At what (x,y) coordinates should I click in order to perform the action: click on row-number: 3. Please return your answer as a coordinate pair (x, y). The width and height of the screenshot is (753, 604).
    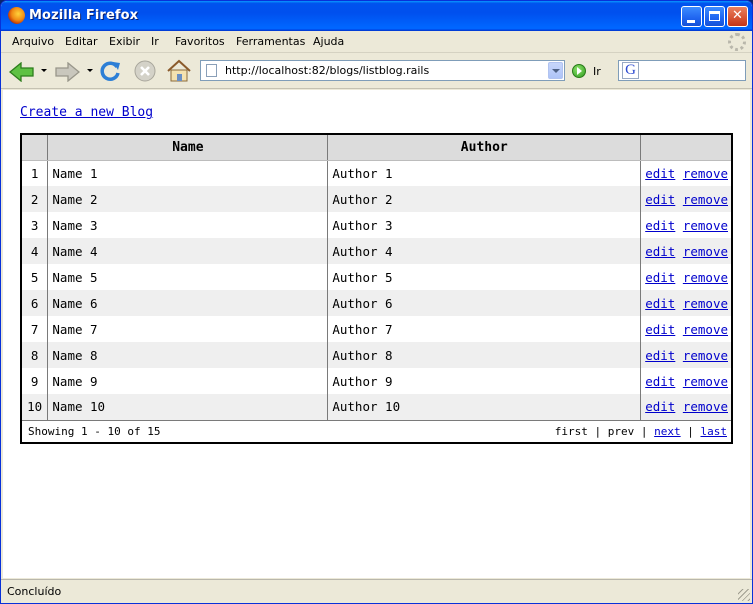
    Looking at the image, I should click on (35, 225).